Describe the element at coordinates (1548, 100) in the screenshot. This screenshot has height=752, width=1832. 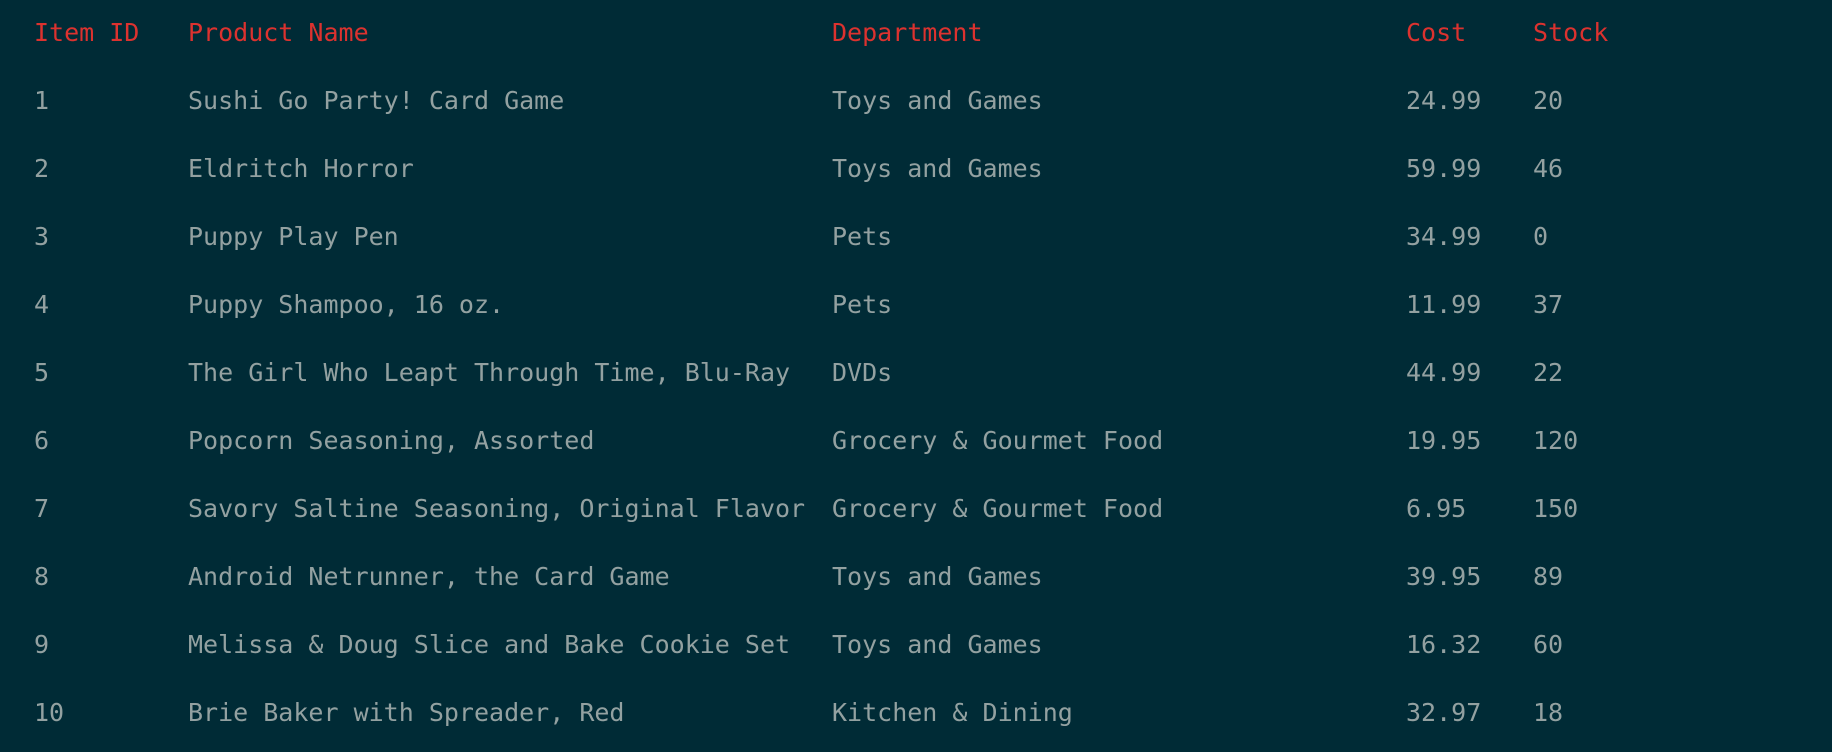
I see `cell-stock: 20` at that location.